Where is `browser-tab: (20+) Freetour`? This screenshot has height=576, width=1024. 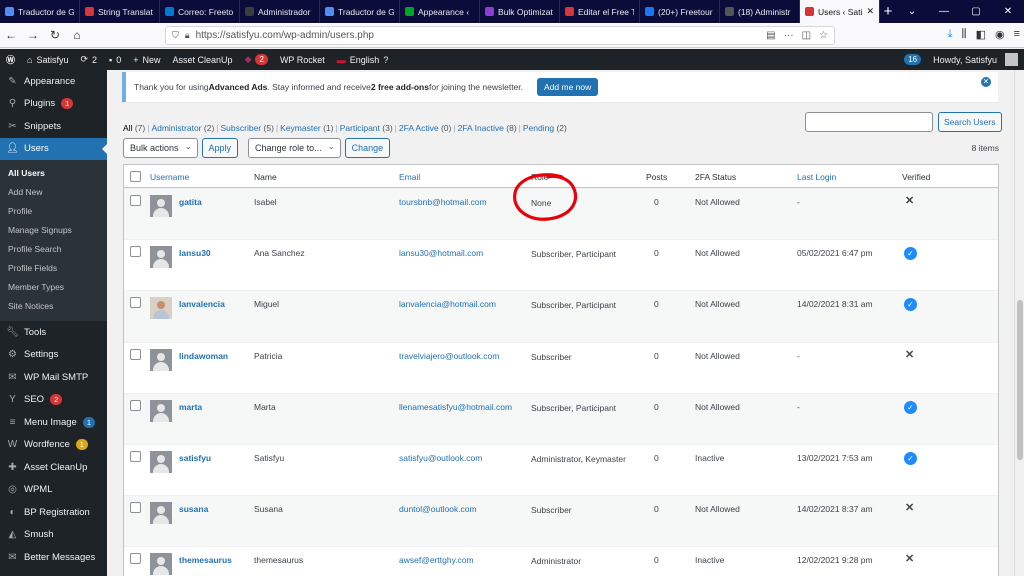
browser-tab: (20+) Freetour is located at coordinates (680, 11).